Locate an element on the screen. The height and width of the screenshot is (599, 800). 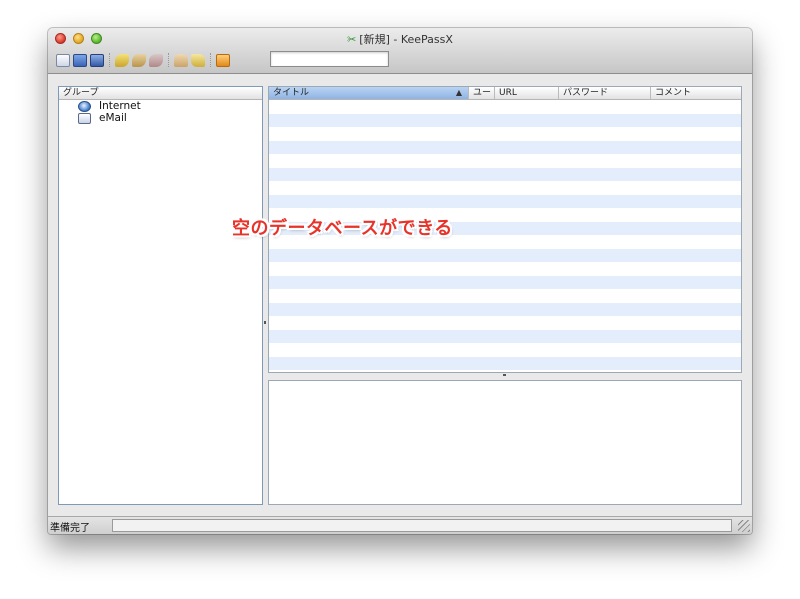
new-doc-icon is located at coordinates (63, 60).